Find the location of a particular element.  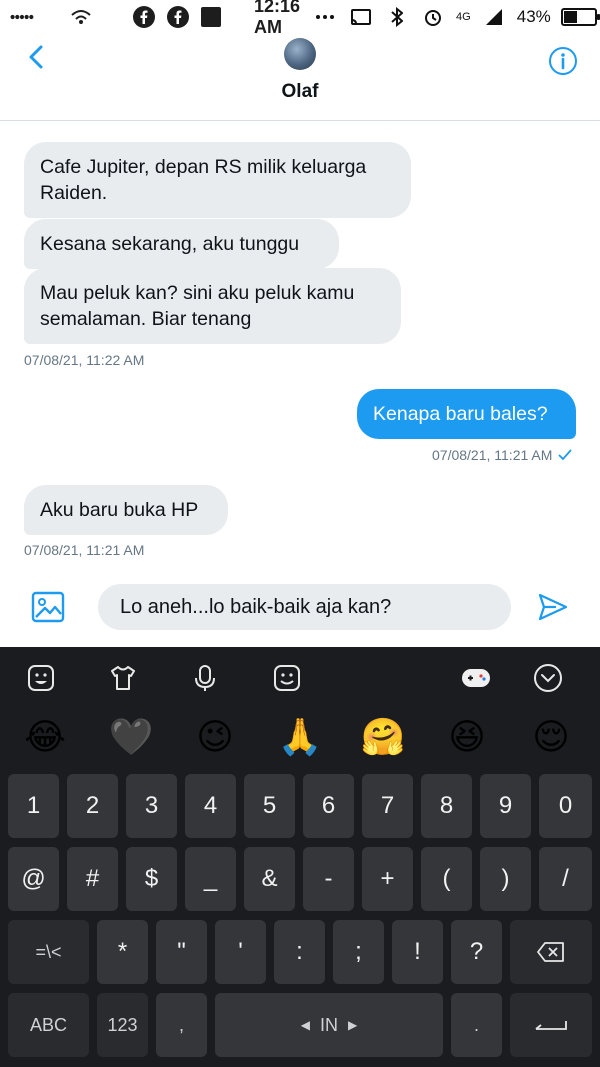

message-timestamp: 07/08/21, 11:22 AM is located at coordinates (84, 360).